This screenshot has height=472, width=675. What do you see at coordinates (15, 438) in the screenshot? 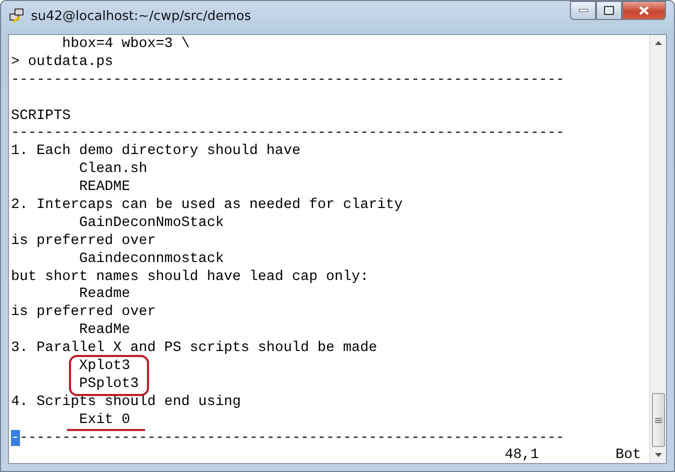
I see `text-cursor: -` at bounding box center [15, 438].